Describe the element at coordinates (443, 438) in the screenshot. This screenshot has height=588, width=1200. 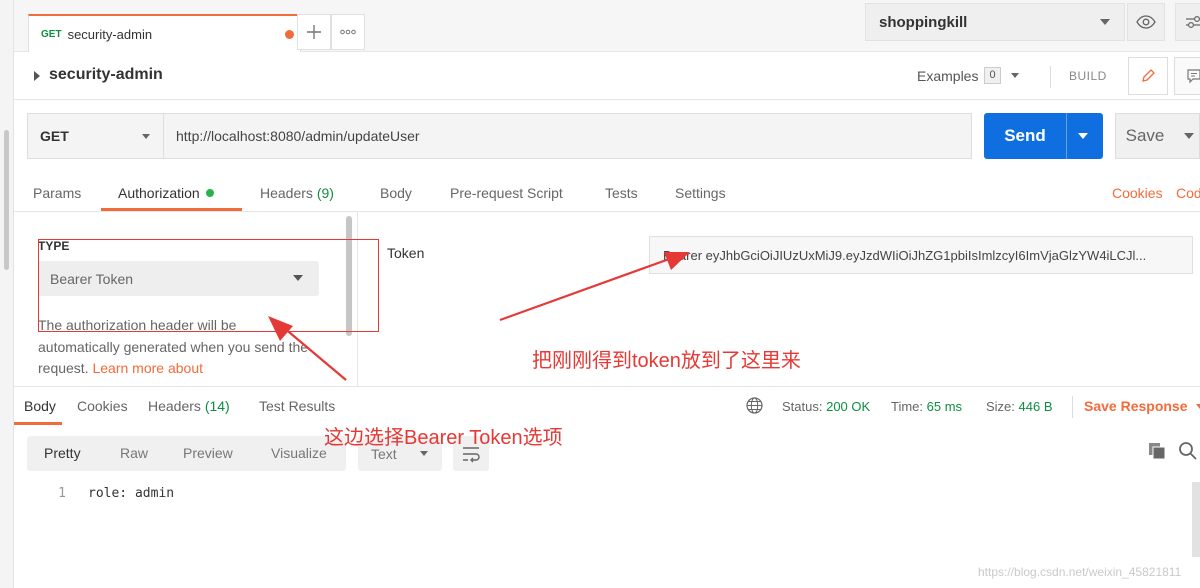
I see `annotation-type-note: 这边选择Bearer Token选项` at that location.